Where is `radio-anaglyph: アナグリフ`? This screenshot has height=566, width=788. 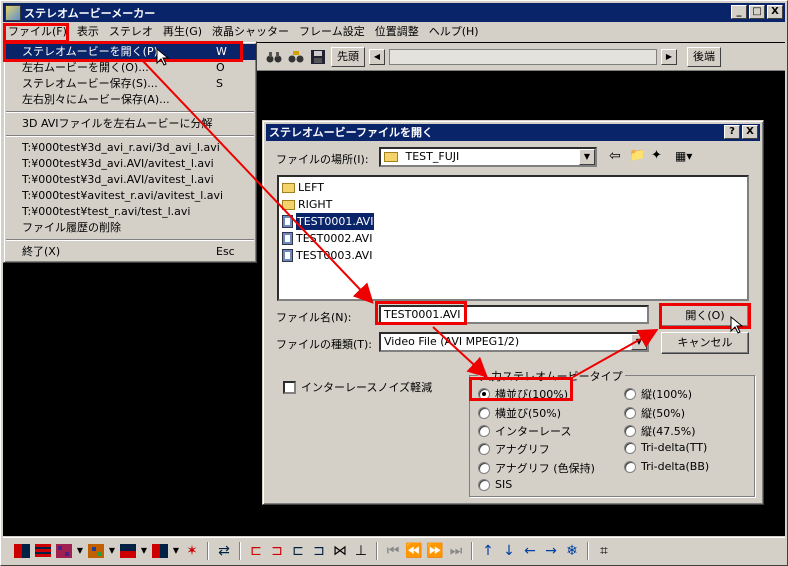
radio-anaglyph: アナグリフ is located at coordinates (514, 449).